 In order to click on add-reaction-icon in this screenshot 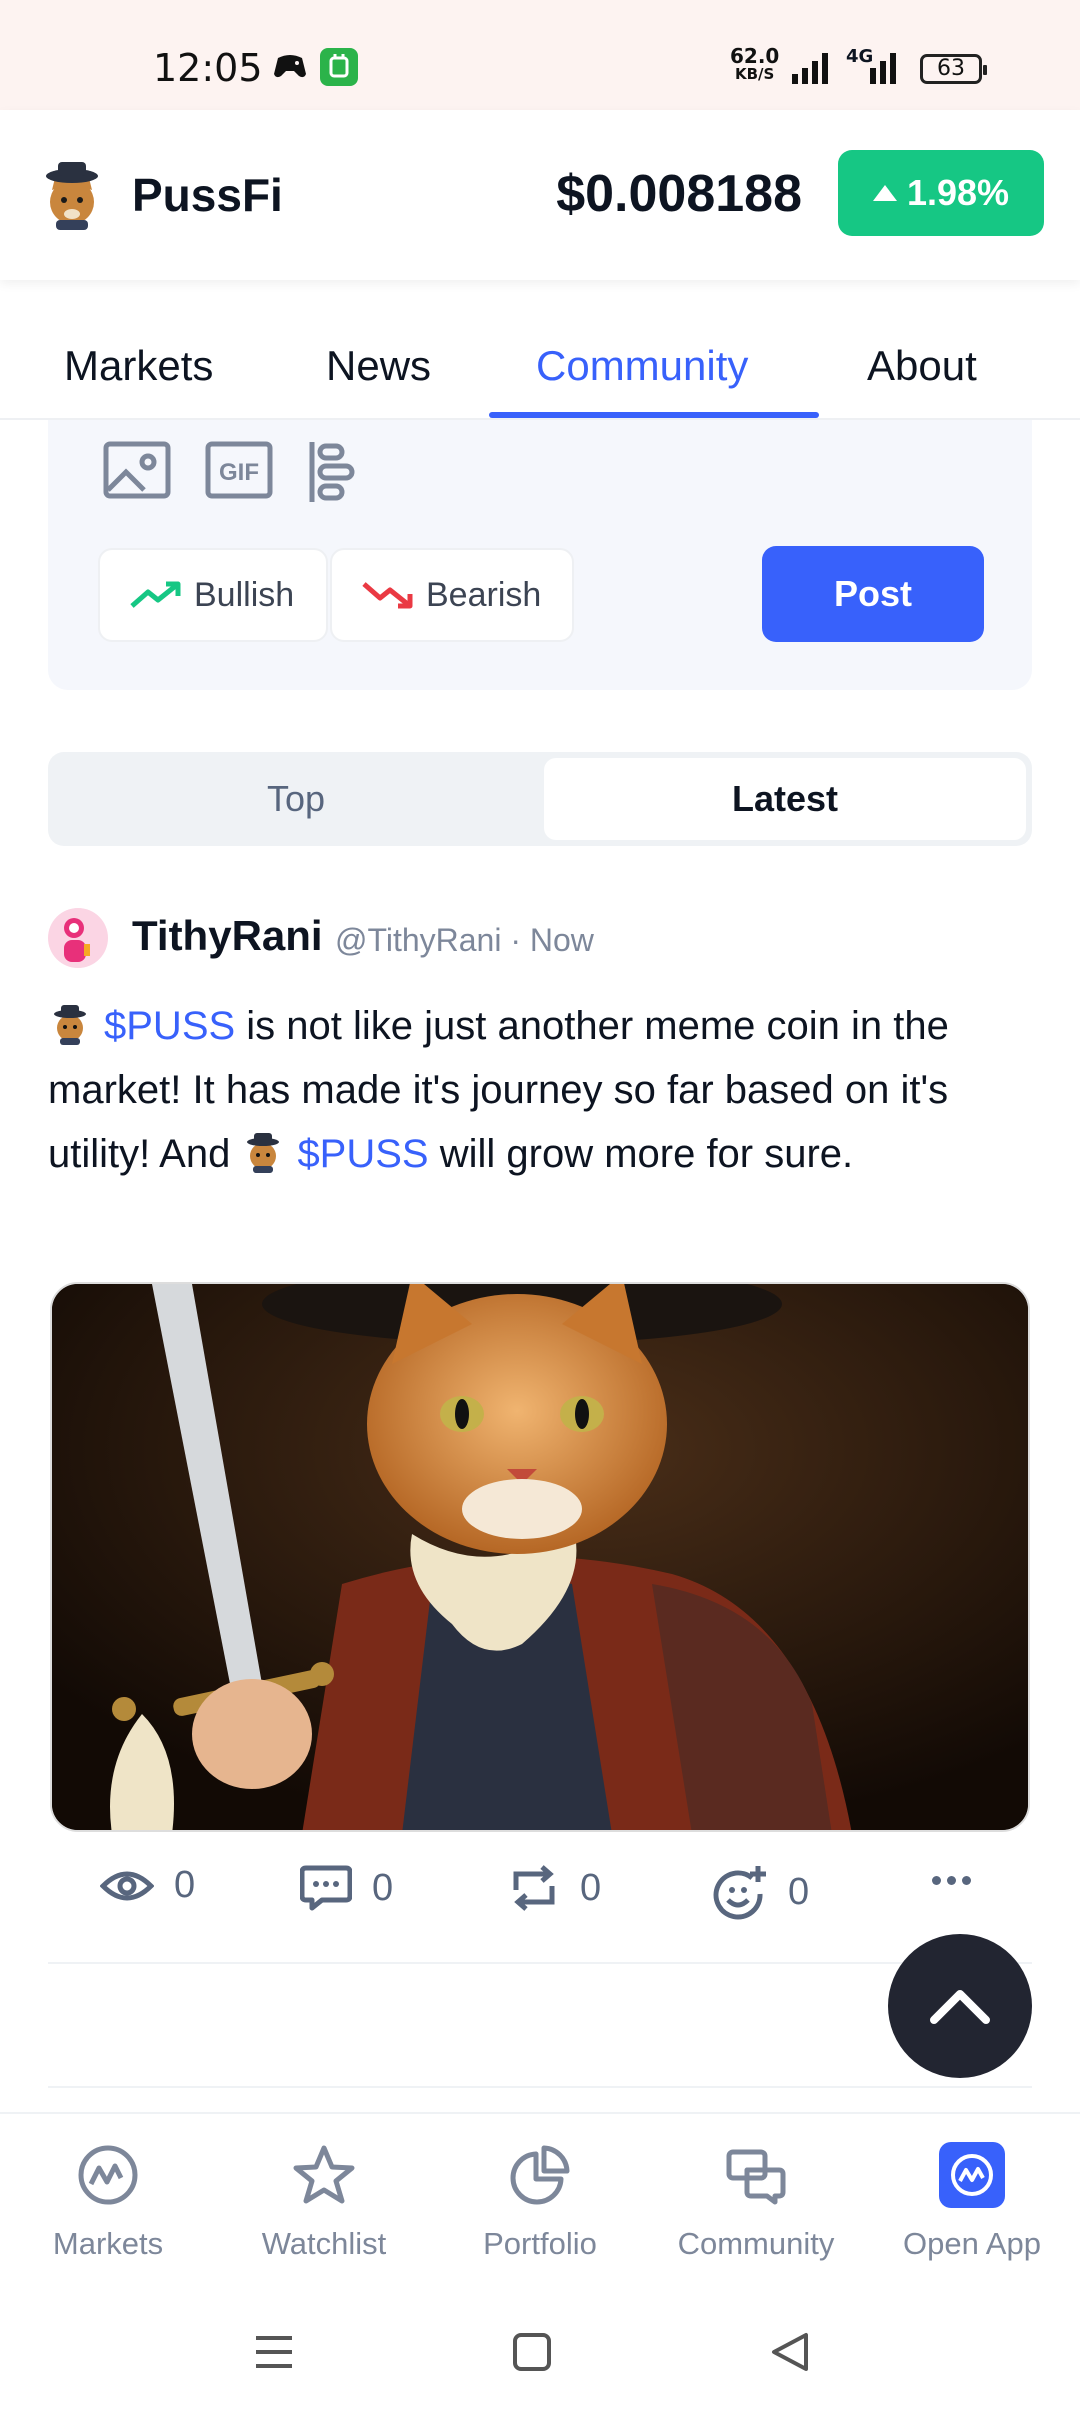, I will do `click(739, 1893)`.